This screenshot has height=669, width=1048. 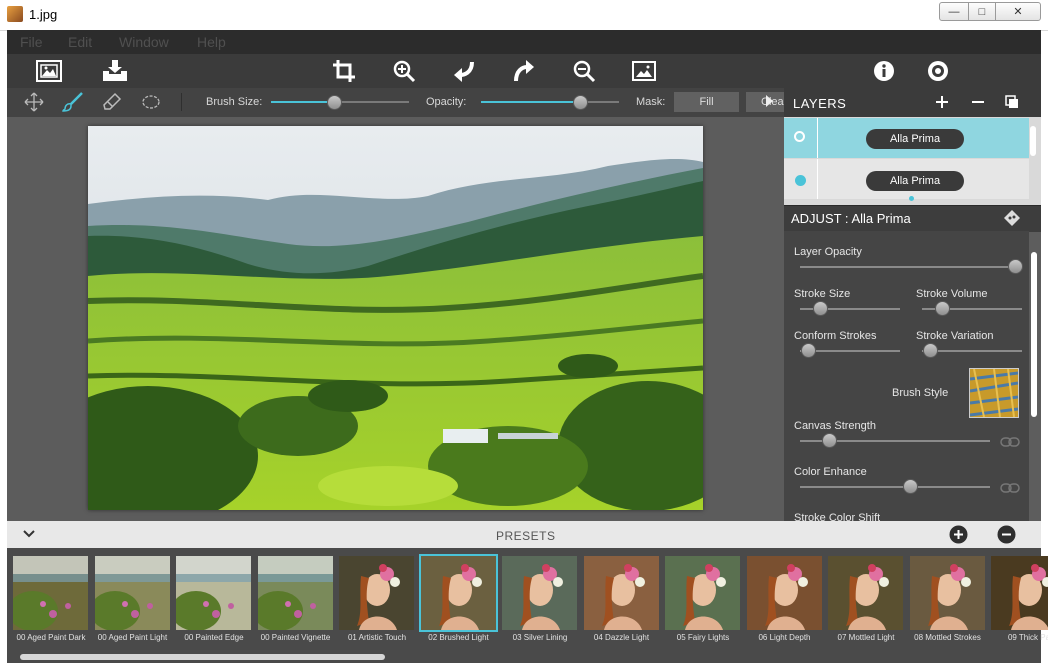 What do you see at coordinates (982, 11) in the screenshot?
I see `maximize-button: □` at bounding box center [982, 11].